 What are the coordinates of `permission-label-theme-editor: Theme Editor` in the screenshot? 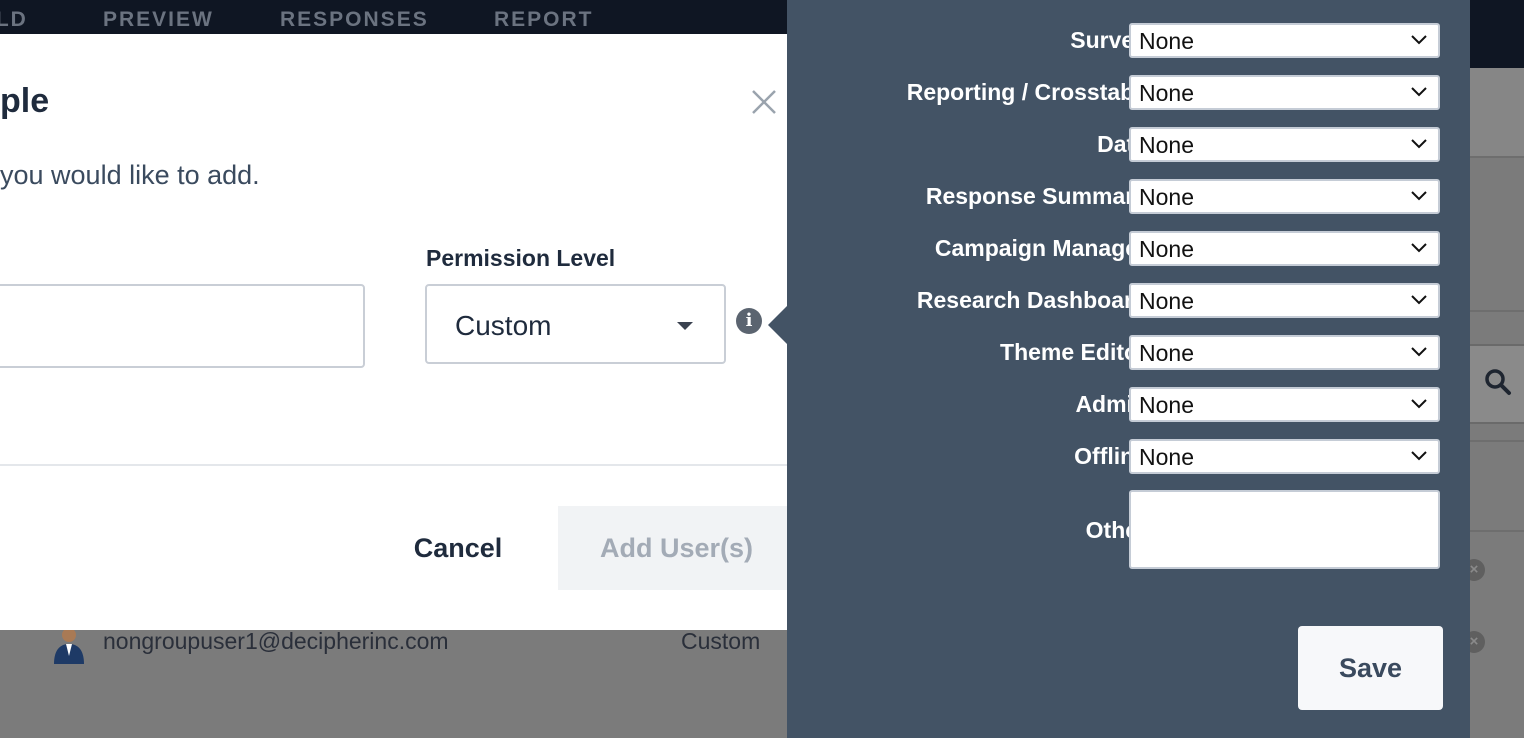 It's located at (1073, 352).